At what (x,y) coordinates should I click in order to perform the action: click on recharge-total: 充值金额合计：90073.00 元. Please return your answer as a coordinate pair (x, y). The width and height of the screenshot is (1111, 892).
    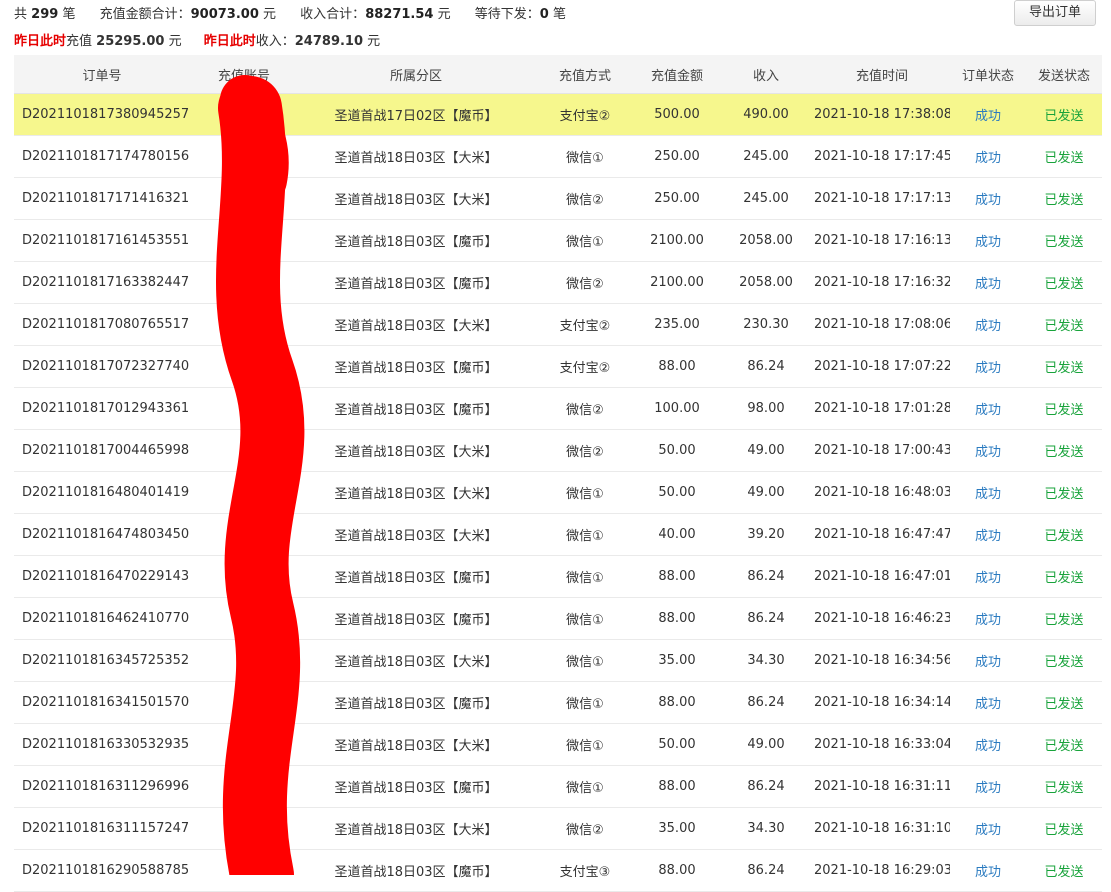
    Looking at the image, I should click on (188, 14).